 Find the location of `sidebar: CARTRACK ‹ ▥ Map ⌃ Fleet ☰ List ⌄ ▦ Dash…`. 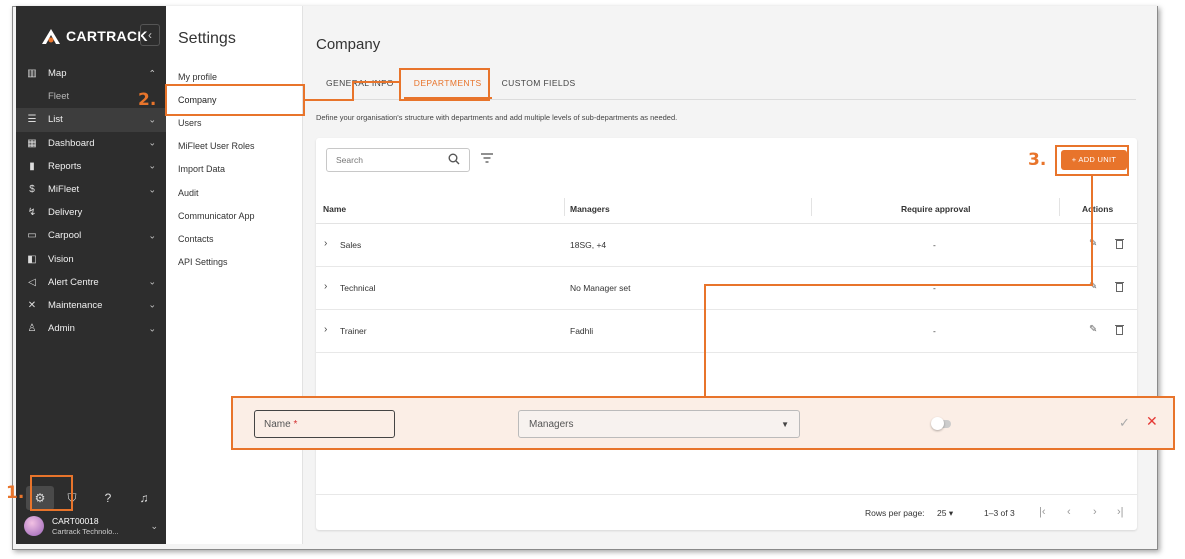

sidebar: CARTRACK ‹ ▥ Map ⌃ Fleet ☰ List ⌄ ▦ Dash… is located at coordinates (91, 275).